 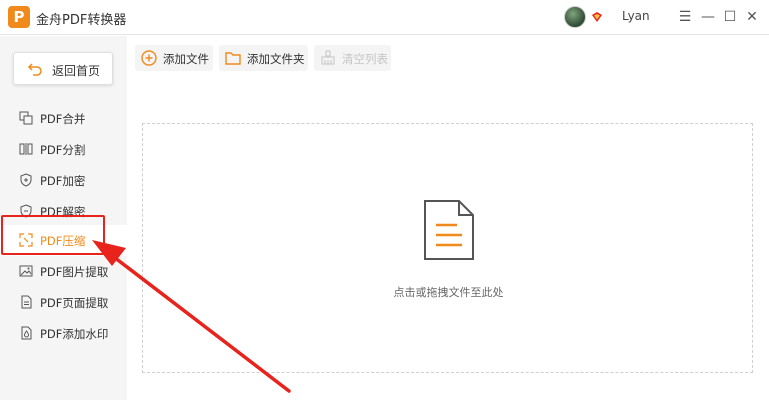 I want to click on broom-icon, so click(x=328, y=57).